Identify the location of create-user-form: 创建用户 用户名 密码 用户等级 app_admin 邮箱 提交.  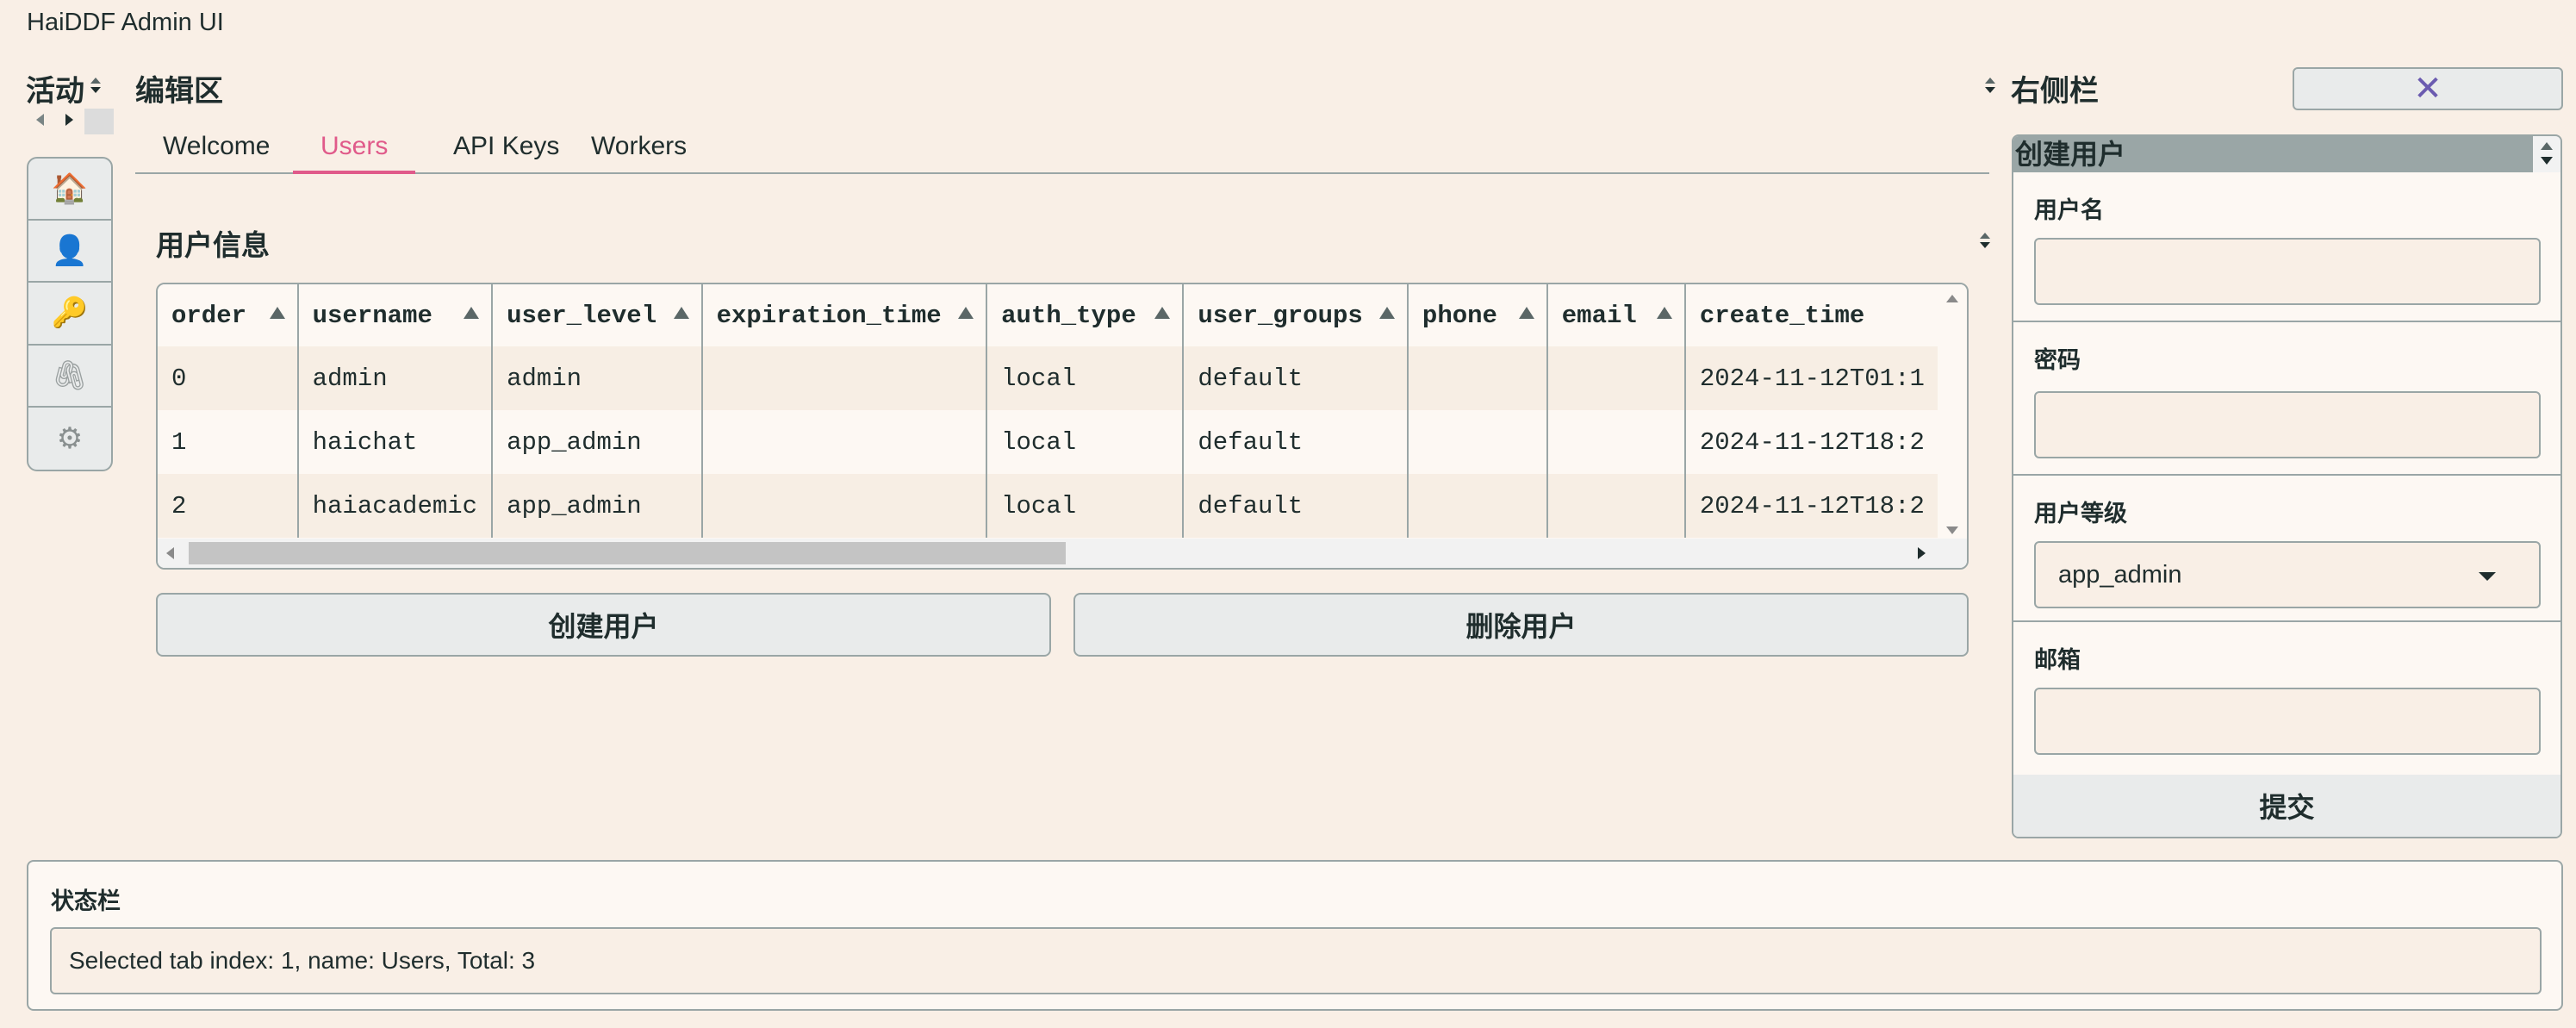
(2287, 486).